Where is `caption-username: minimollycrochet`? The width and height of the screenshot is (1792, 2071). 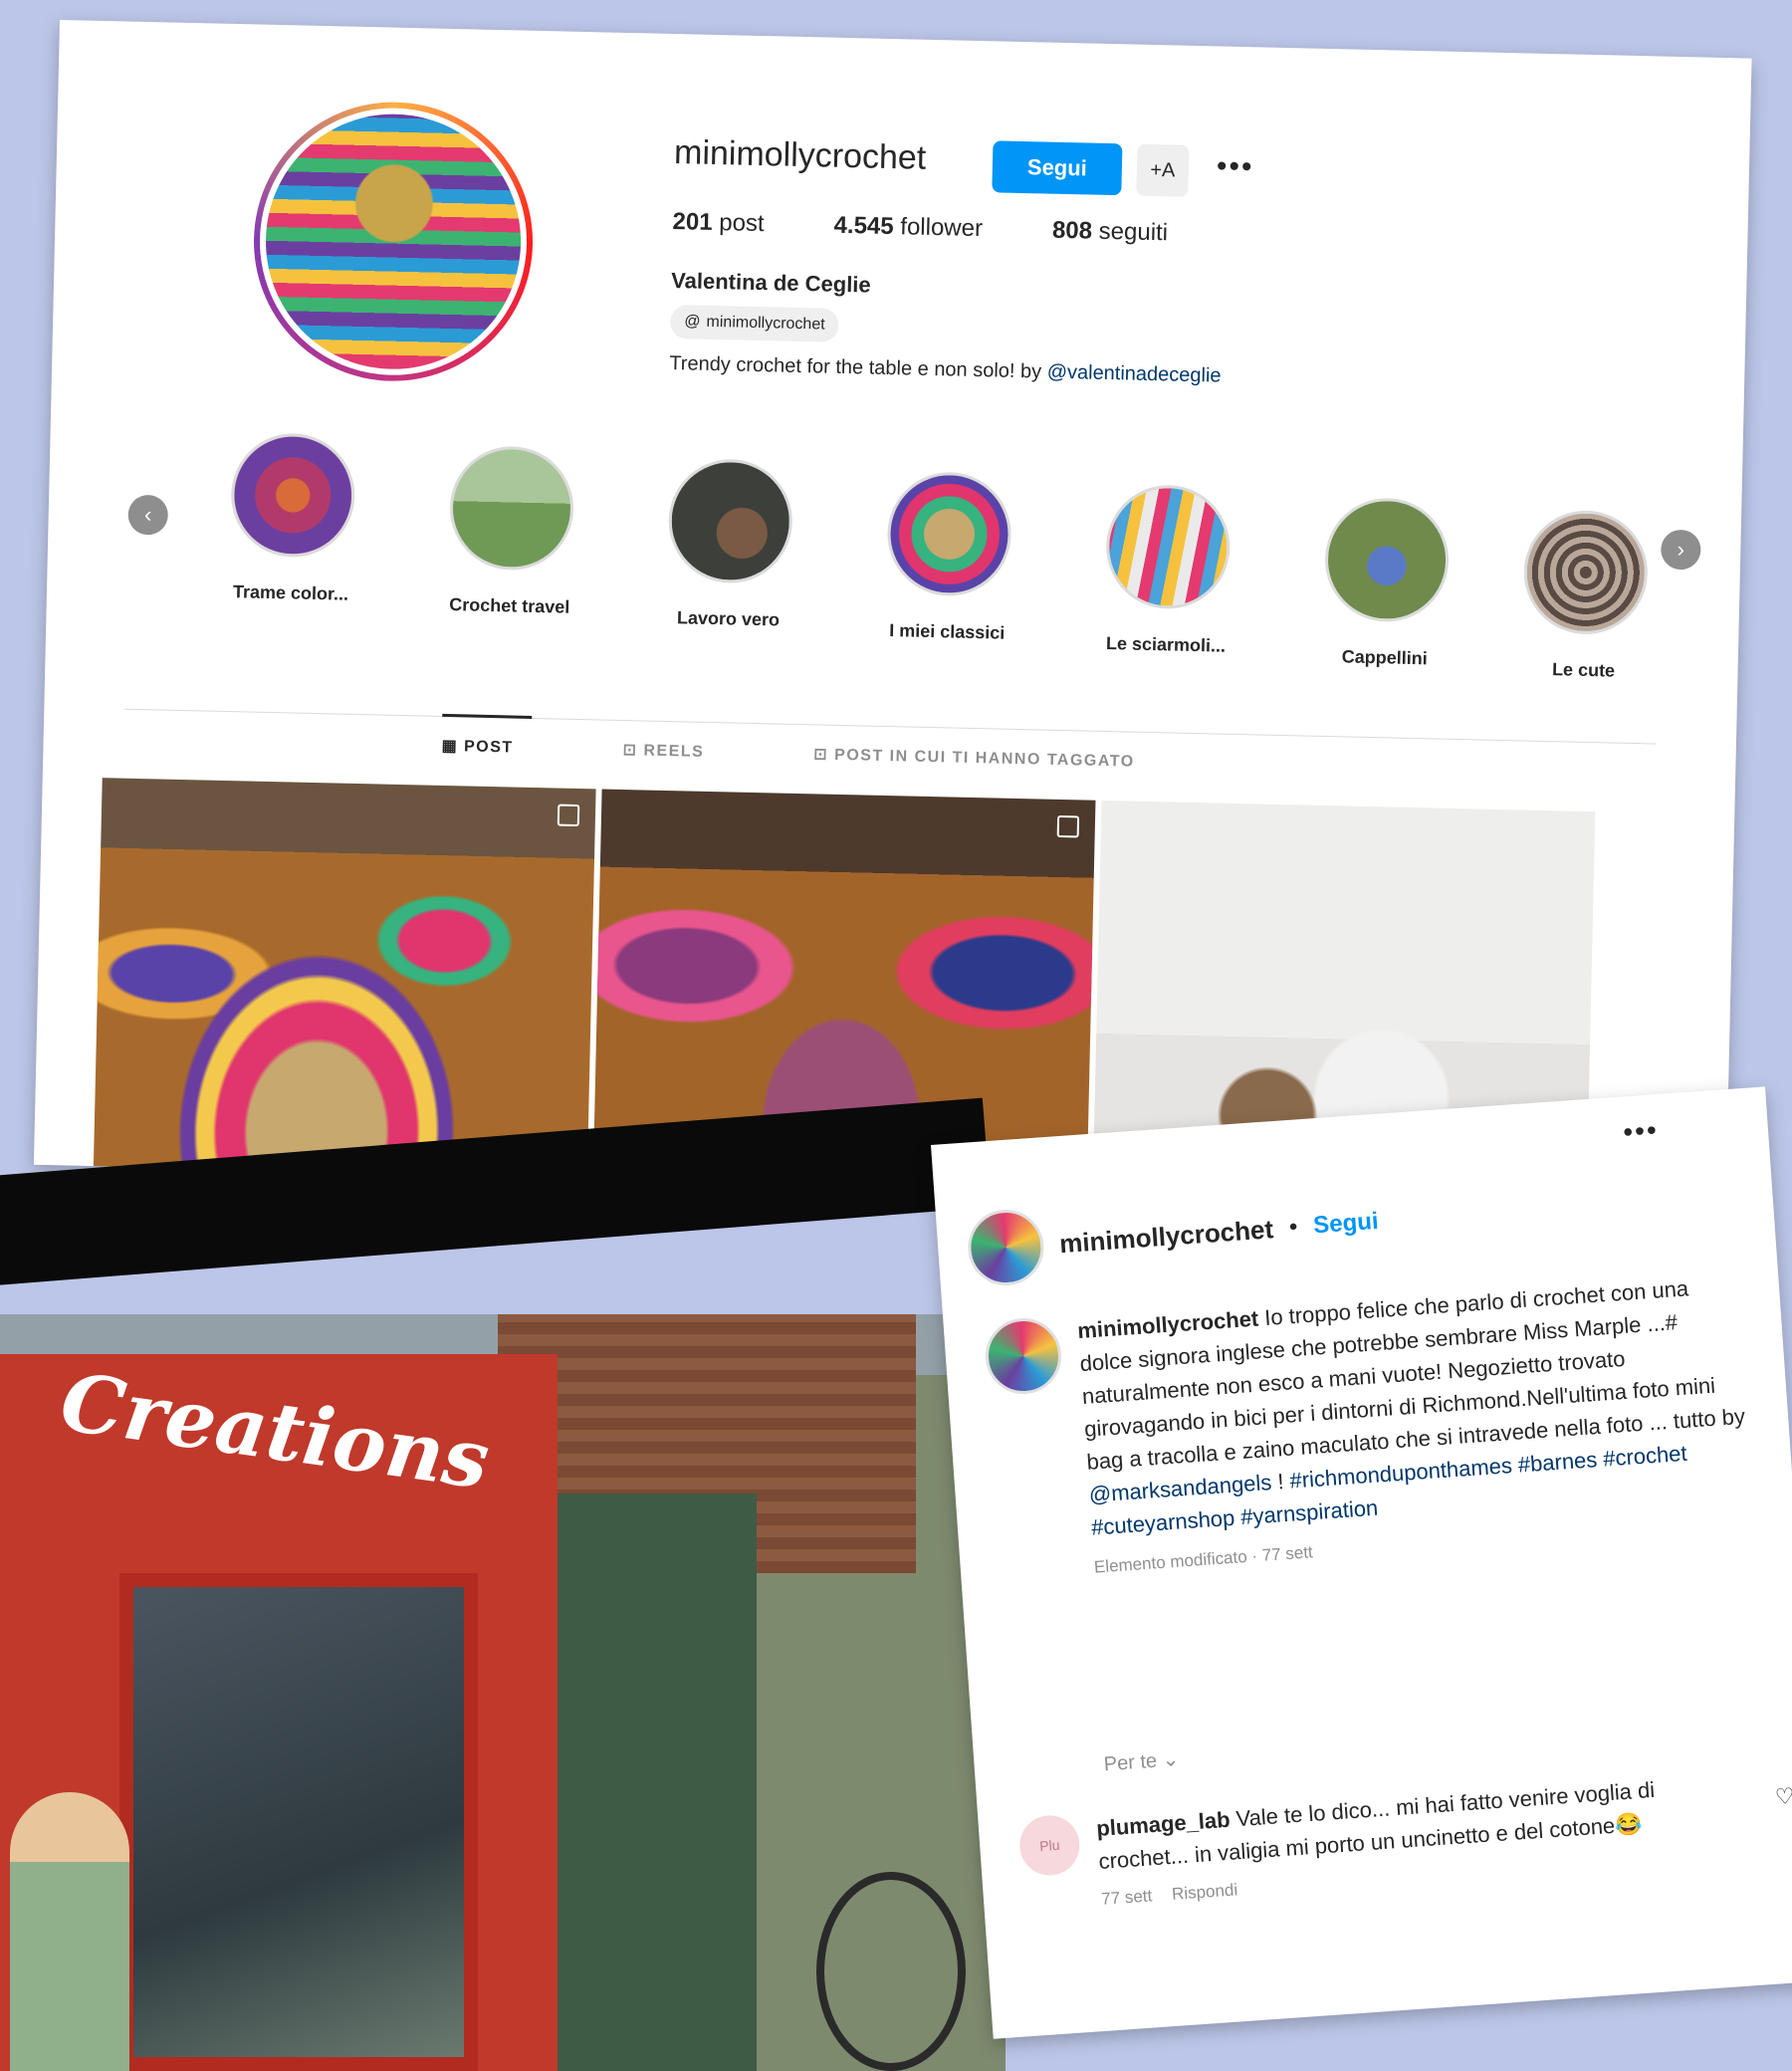
caption-username: minimollycrochet is located at coordinates (1168, 1324).